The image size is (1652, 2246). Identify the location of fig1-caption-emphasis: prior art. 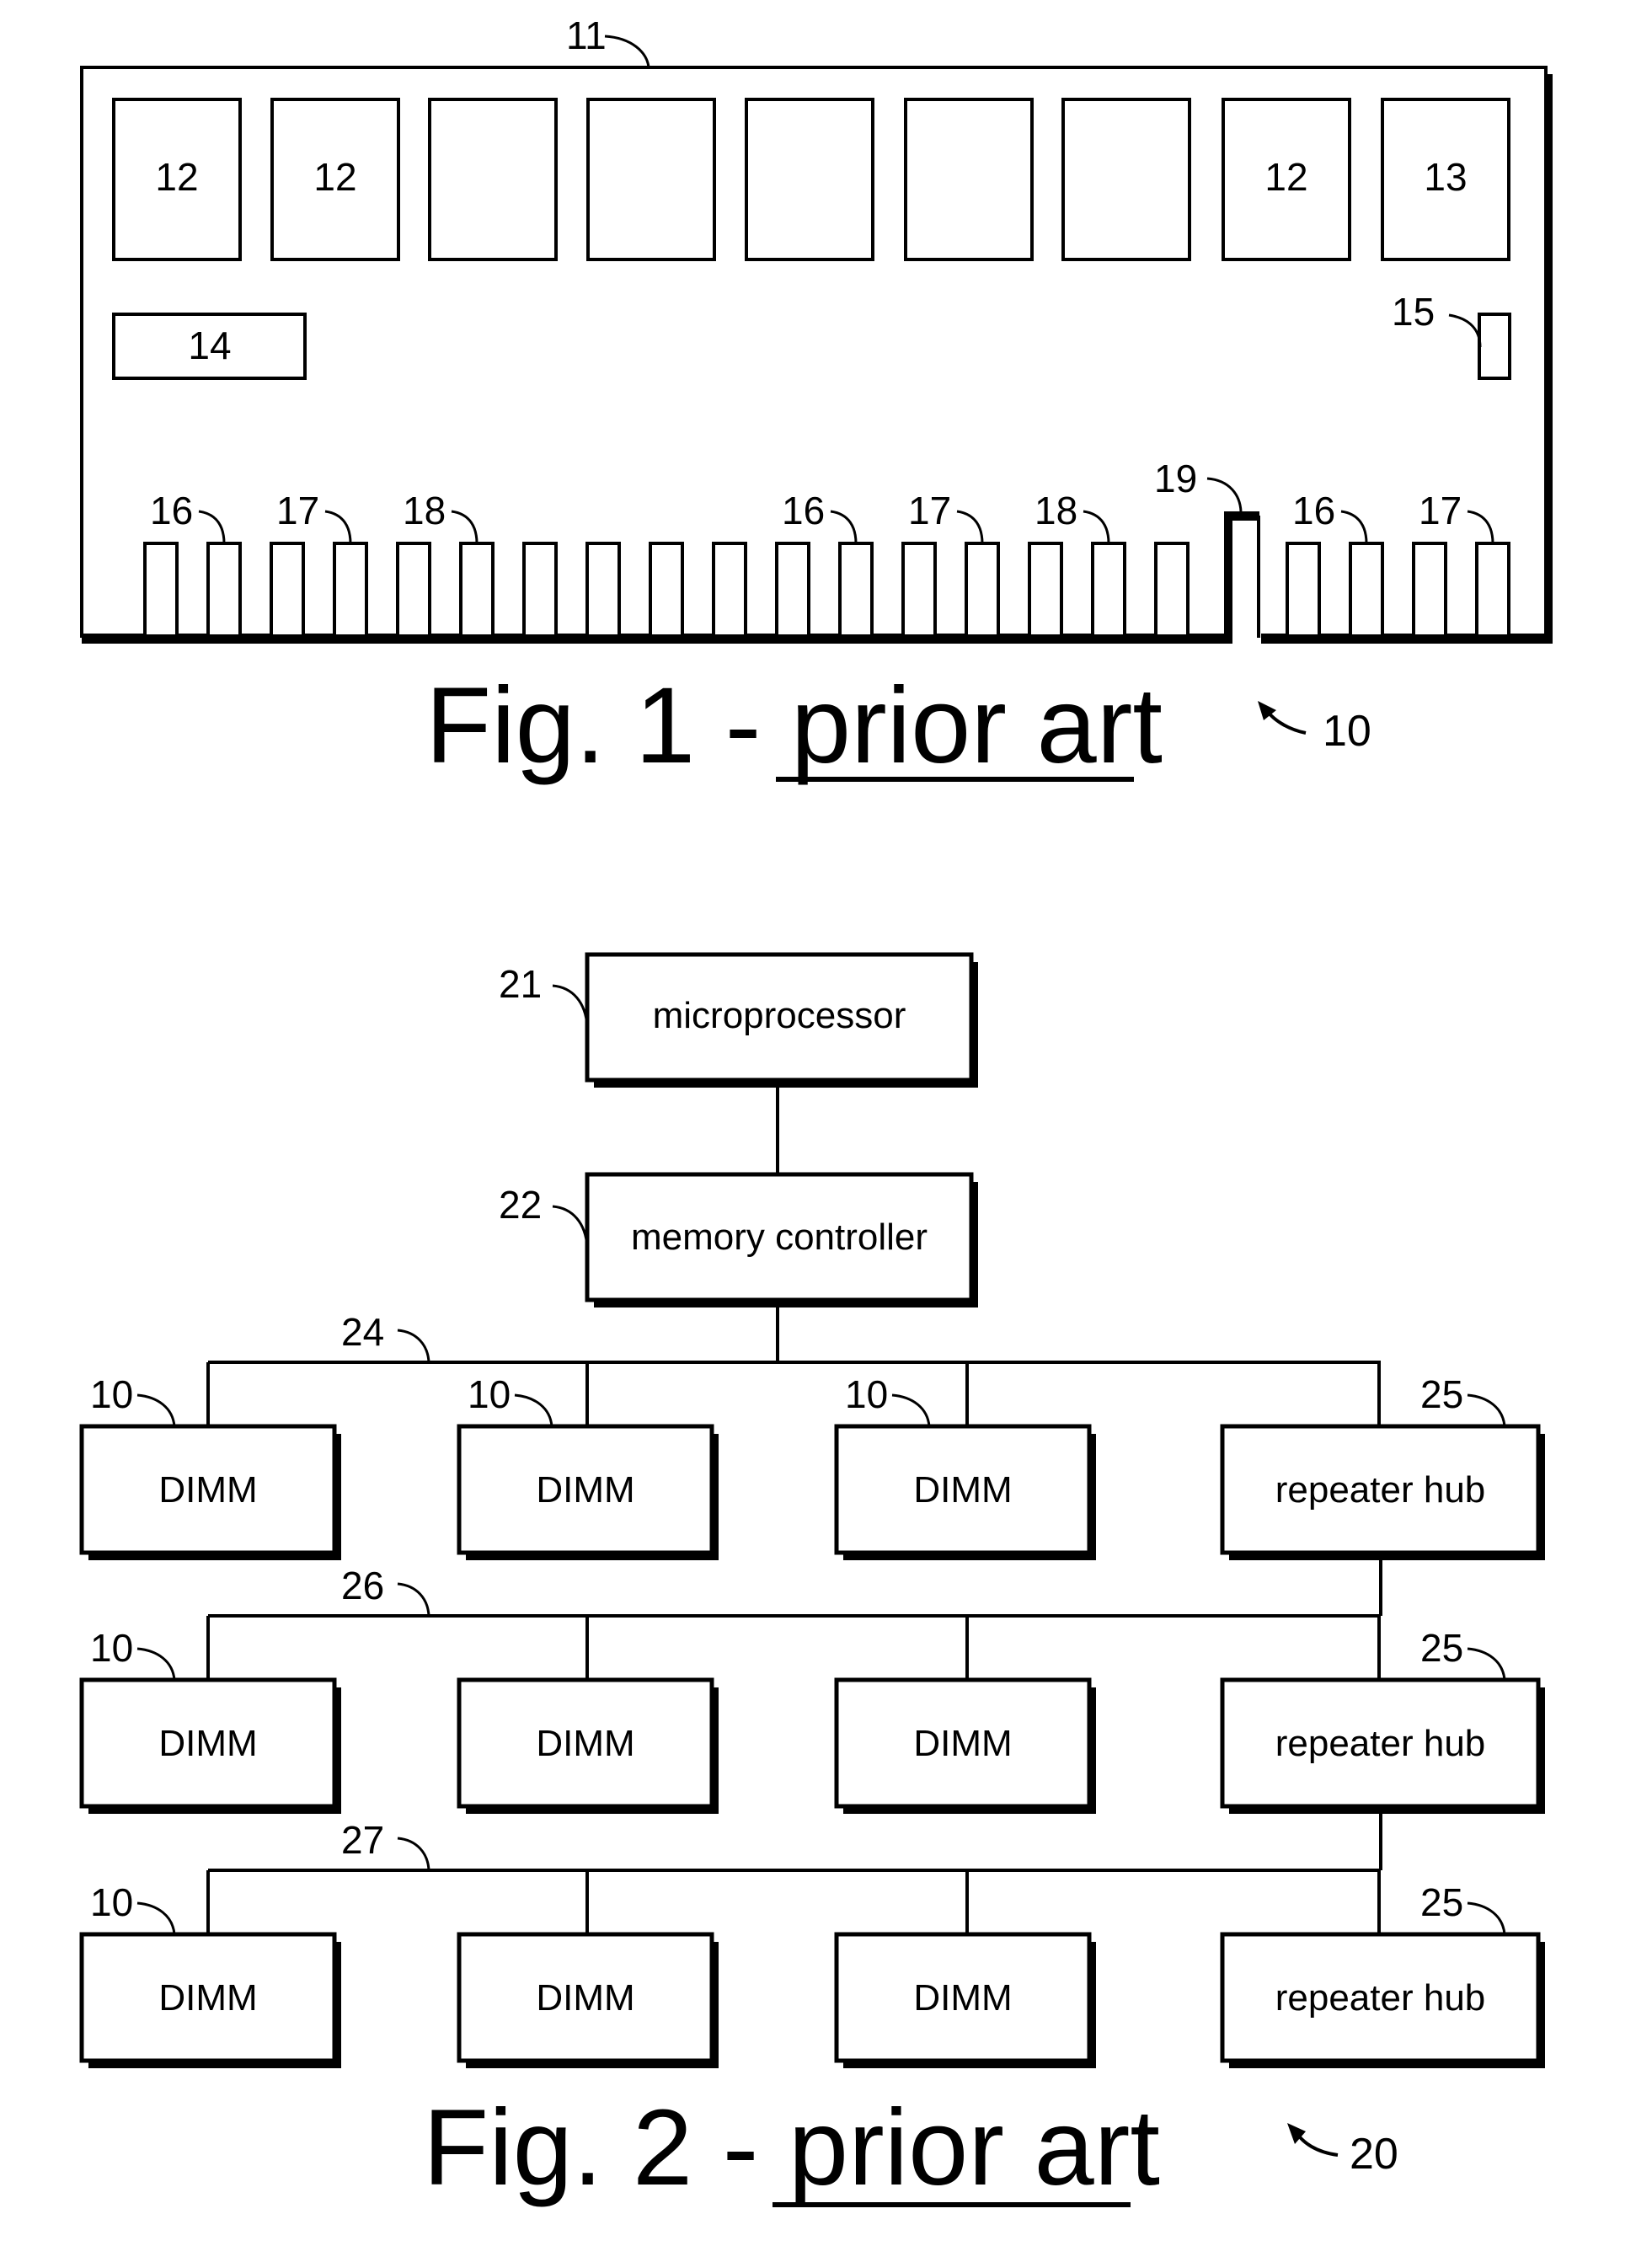
(977, 726).